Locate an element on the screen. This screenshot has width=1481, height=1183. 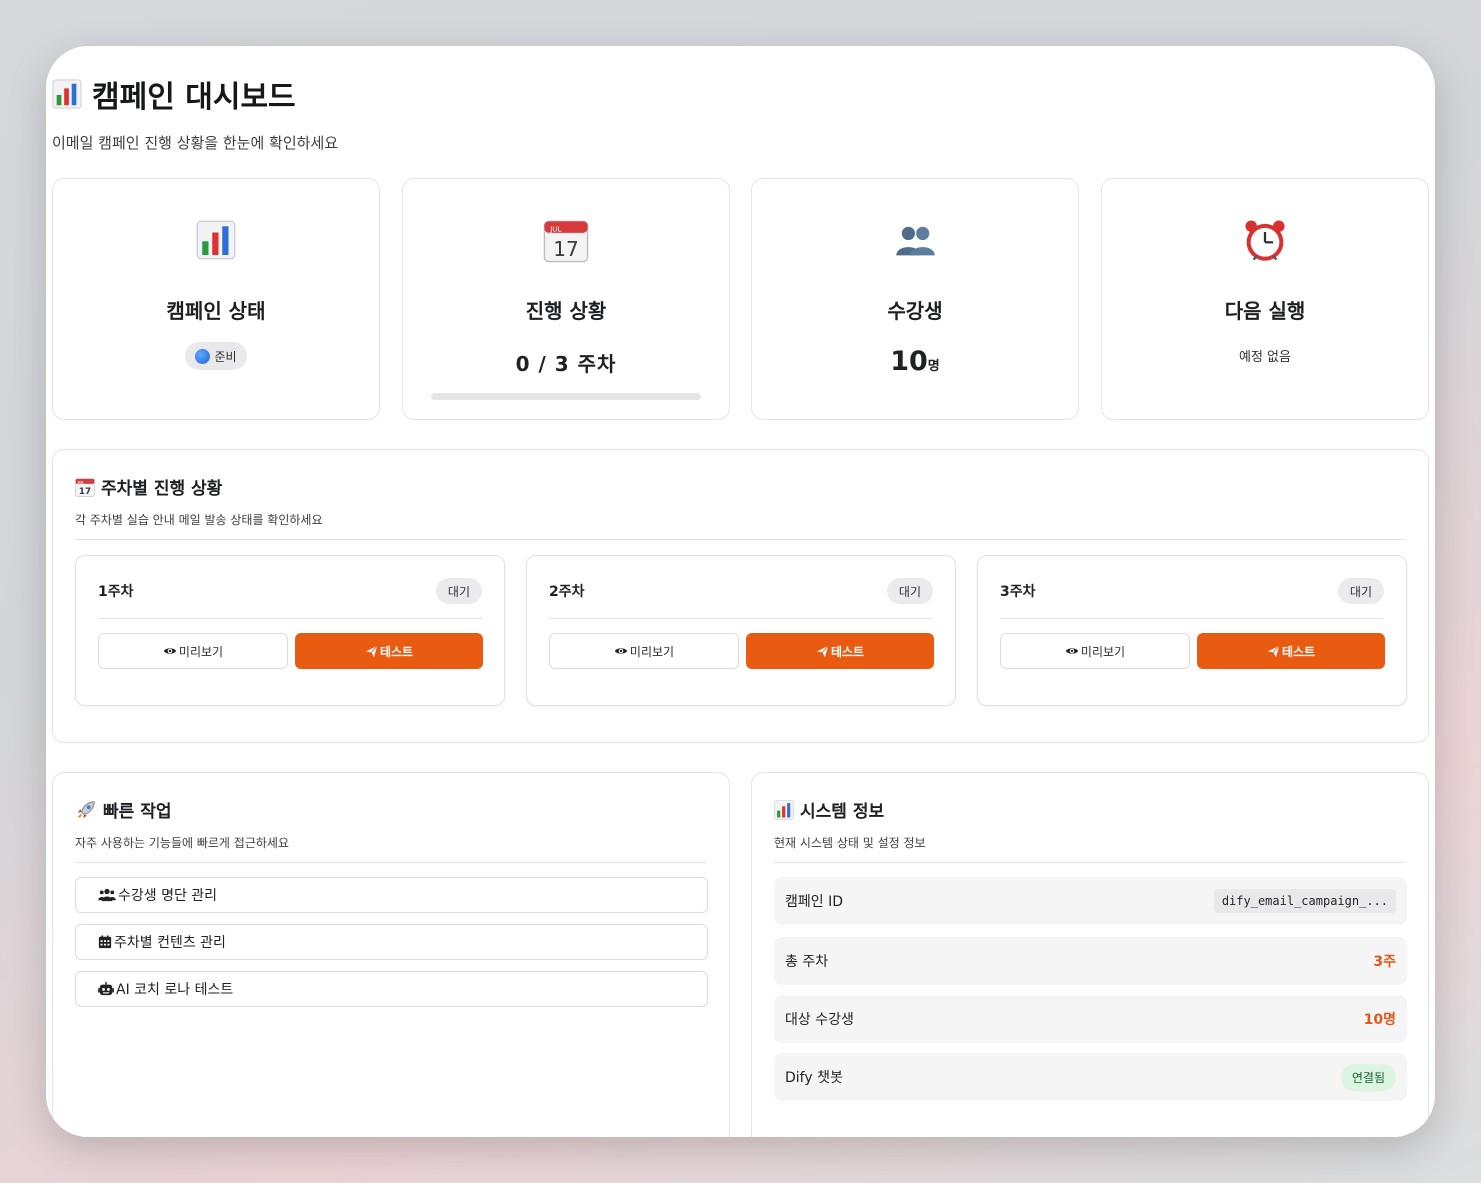
week-card: 2주차 대기 미리보기 테스트 is located at coordinates (741, 630).